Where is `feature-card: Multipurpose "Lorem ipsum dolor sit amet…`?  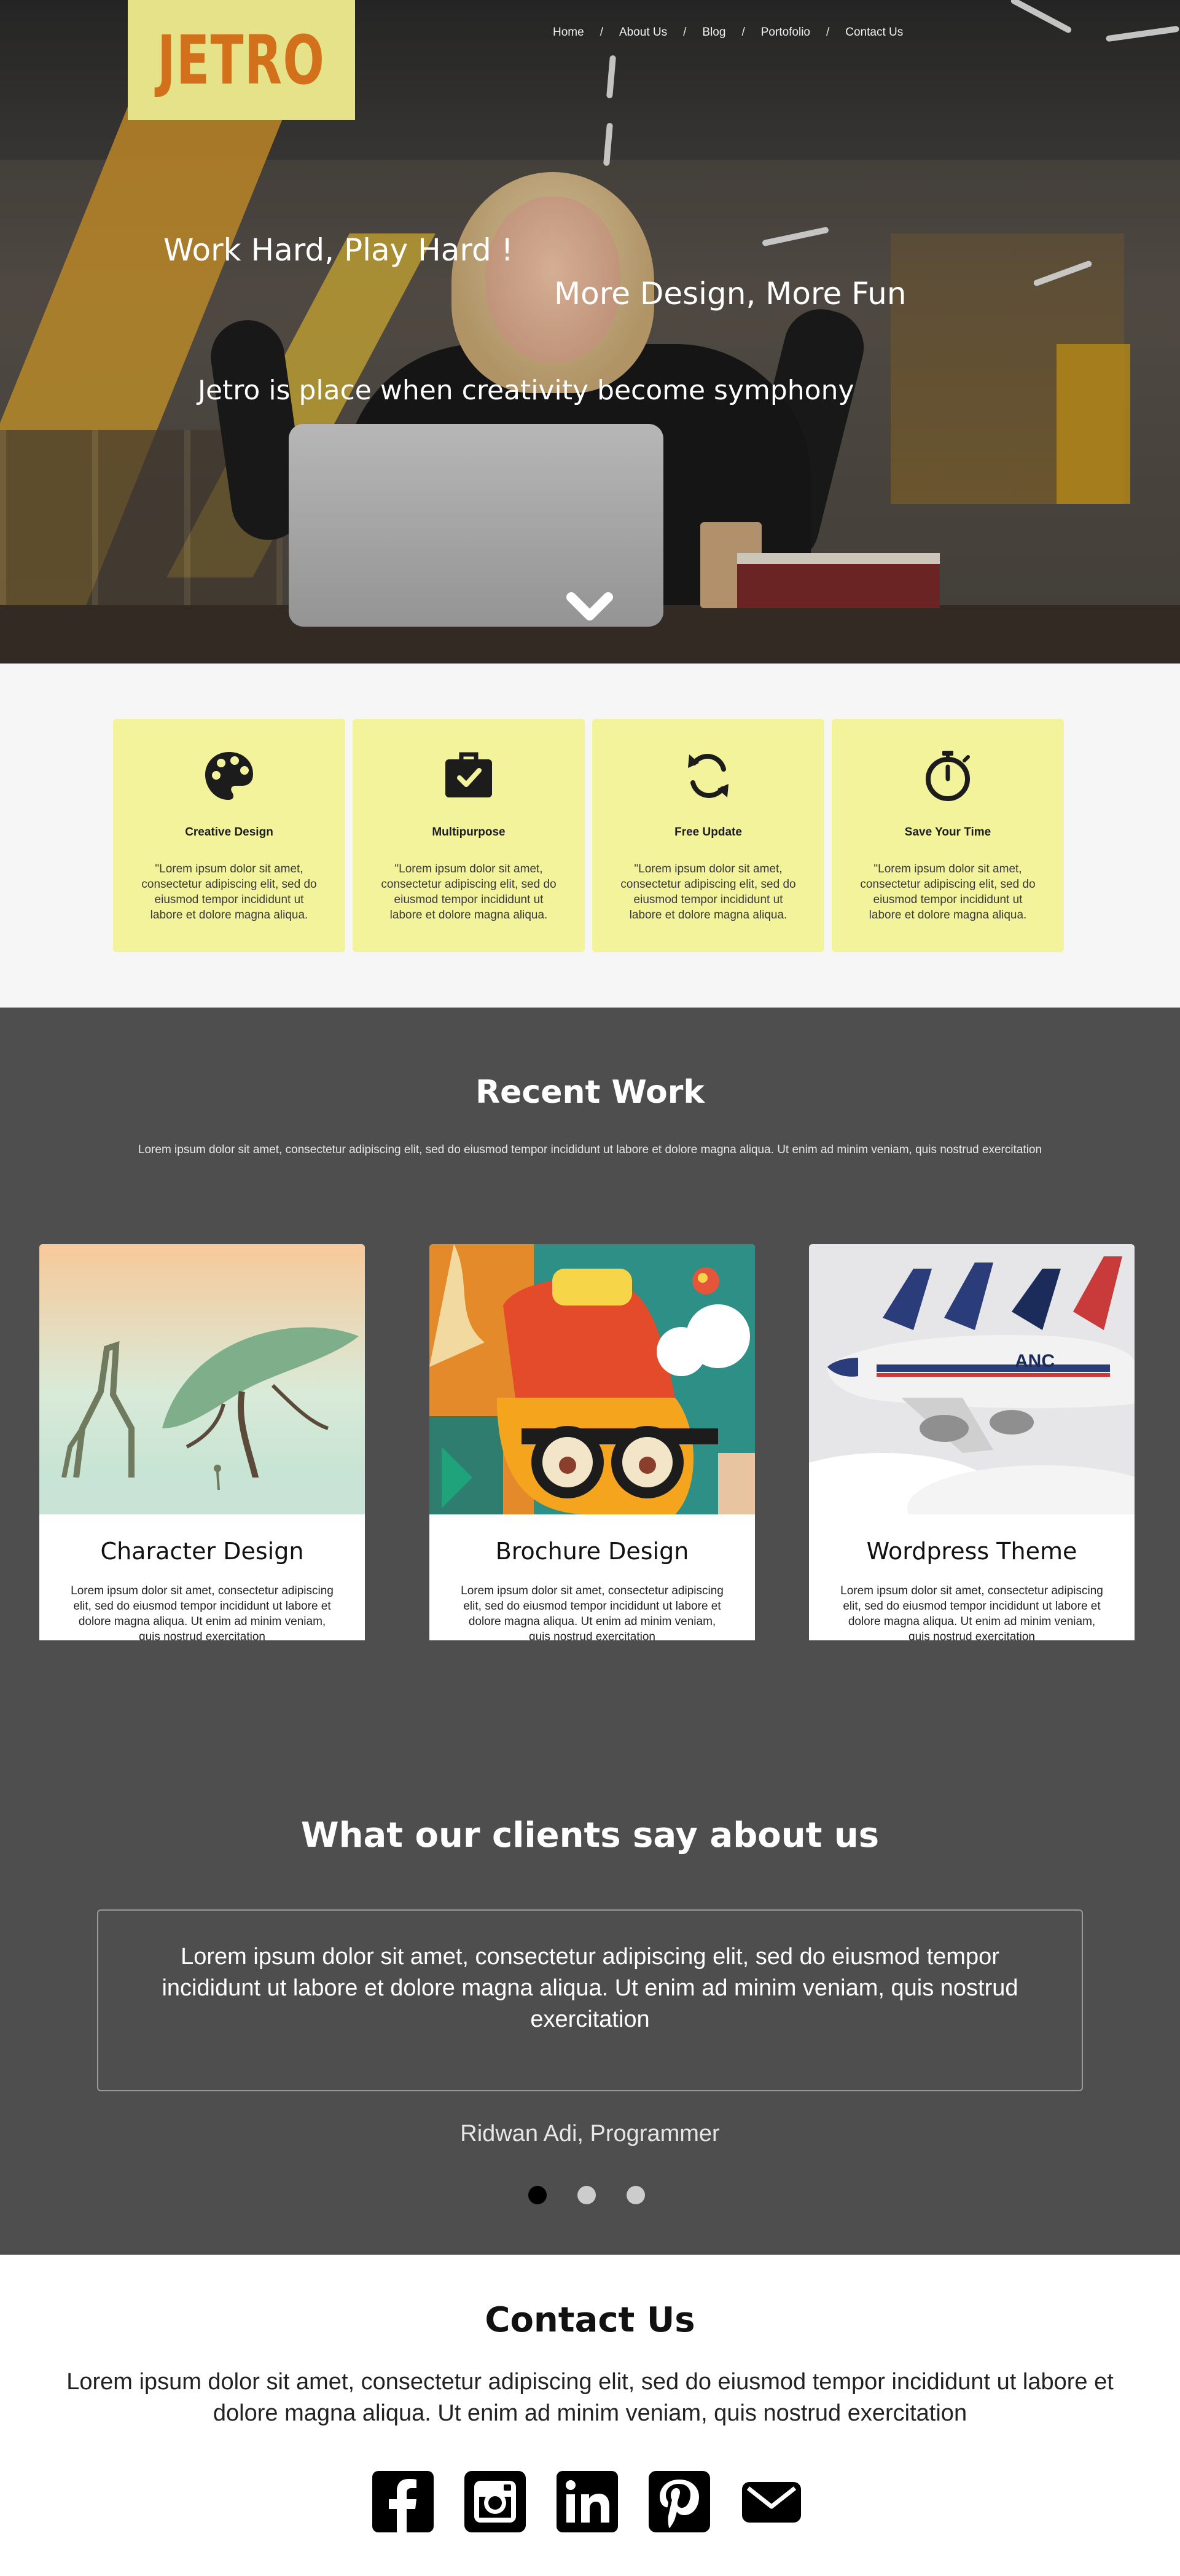
feature-card: Multipurpose "Lorem ipsum dolor sit amet… is located at coordinates (469, 836).